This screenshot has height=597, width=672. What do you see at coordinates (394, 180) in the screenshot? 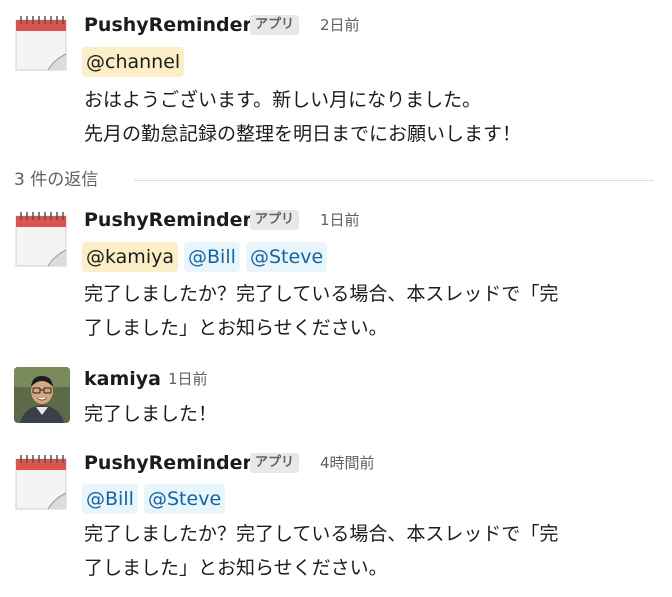
I see `divider-line` at bounding box center [394, 180].